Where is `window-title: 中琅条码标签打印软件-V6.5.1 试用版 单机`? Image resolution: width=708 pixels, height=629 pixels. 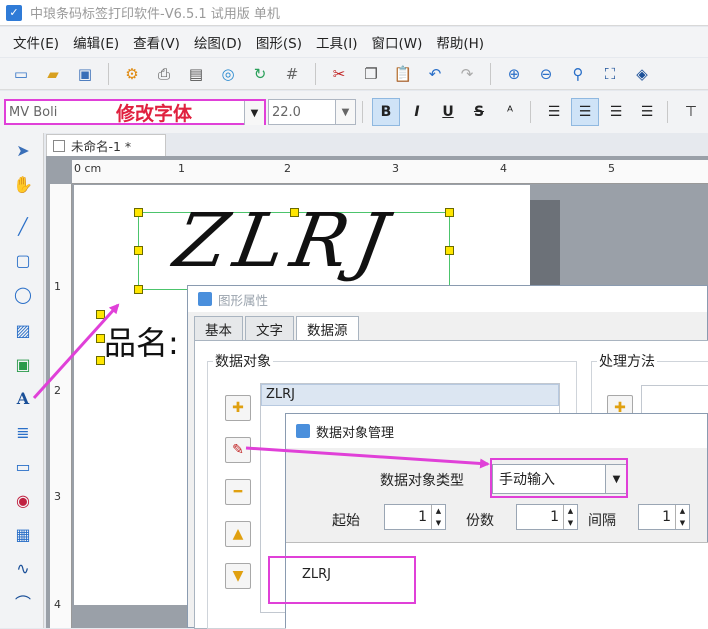
window-title: 中琅条码标签打印软件-V6.5.1 试用版 单机 is located at coordinates (155, 14).